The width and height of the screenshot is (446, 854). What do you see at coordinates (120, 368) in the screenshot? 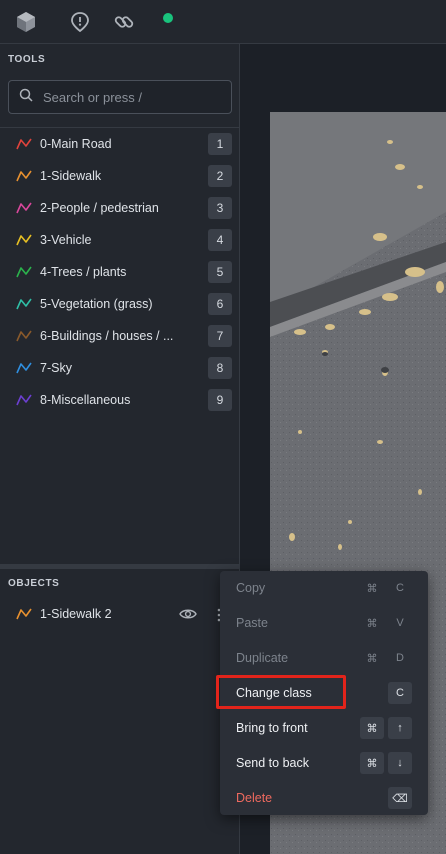
I see `tool-item: 7-Sky 8` at bounding box center [120, 368].